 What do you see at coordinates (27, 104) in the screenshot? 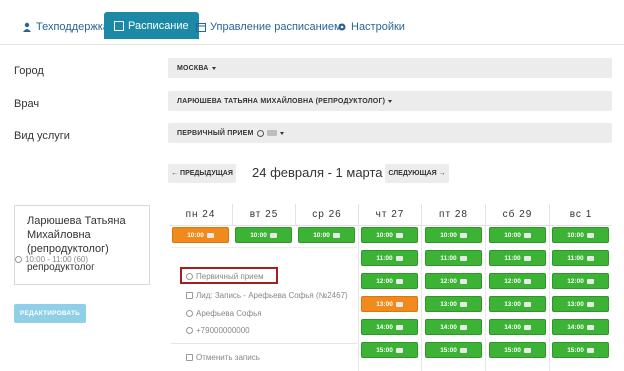
I see `doctor-label: Врач` at bounding box center [27, 104].